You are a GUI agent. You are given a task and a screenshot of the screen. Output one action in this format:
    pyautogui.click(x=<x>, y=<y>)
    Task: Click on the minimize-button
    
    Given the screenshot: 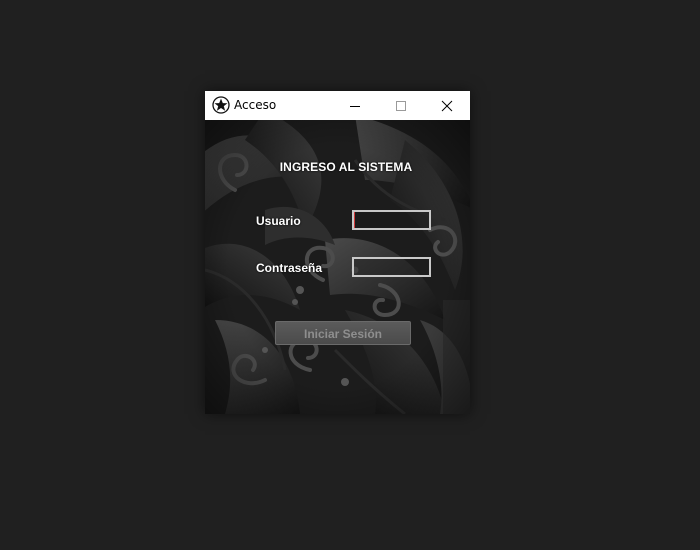 What is the action you would take?
    pyautogui.click(x=355, y=105)
    